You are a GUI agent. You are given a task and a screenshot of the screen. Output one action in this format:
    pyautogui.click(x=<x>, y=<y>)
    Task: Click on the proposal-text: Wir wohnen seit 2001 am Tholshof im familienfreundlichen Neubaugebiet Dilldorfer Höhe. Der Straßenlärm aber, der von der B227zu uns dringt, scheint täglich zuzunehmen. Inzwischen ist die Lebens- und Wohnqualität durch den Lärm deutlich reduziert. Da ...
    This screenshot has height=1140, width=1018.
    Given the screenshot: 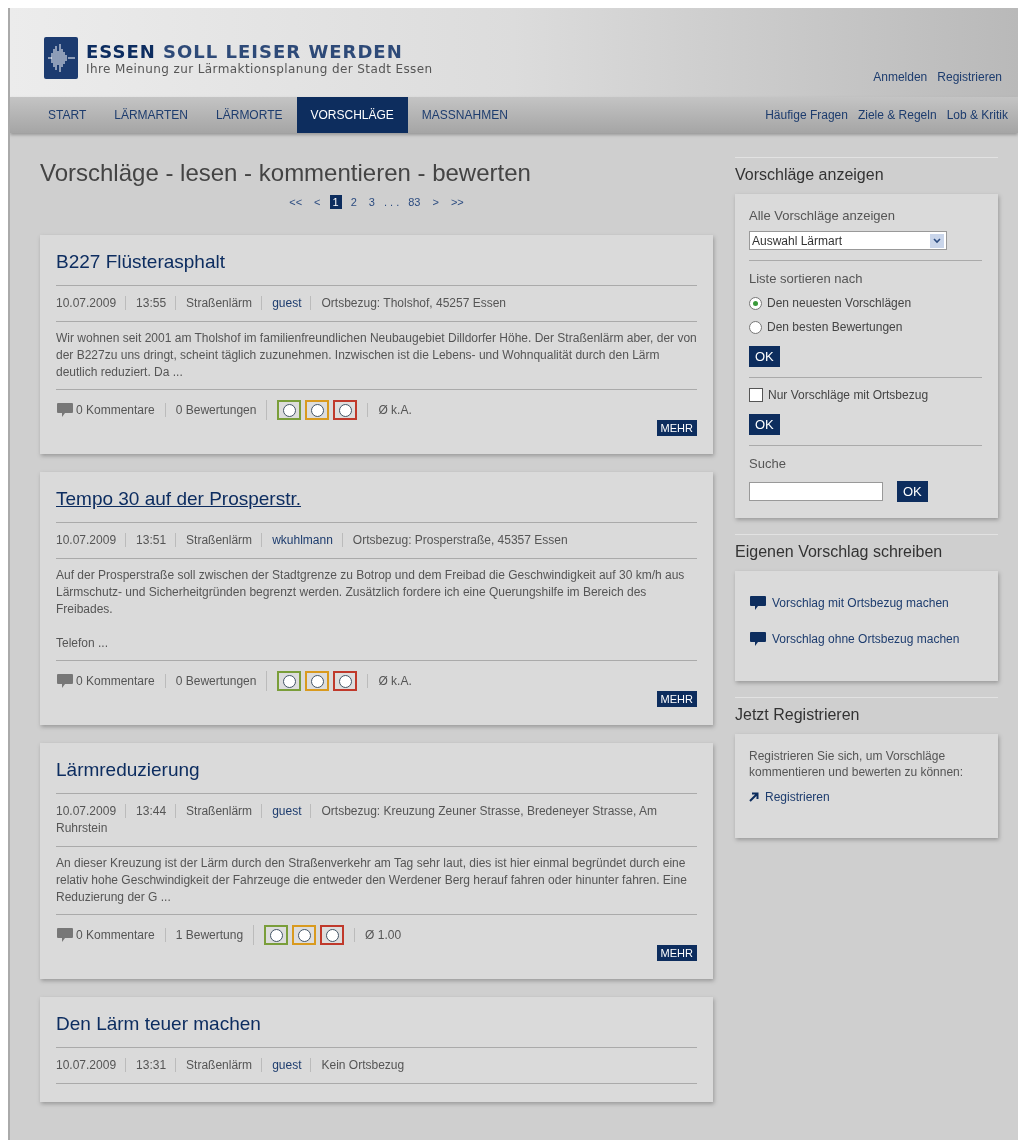 What is the action you would take?
    pyautogui.click(x=376, y=355)
    